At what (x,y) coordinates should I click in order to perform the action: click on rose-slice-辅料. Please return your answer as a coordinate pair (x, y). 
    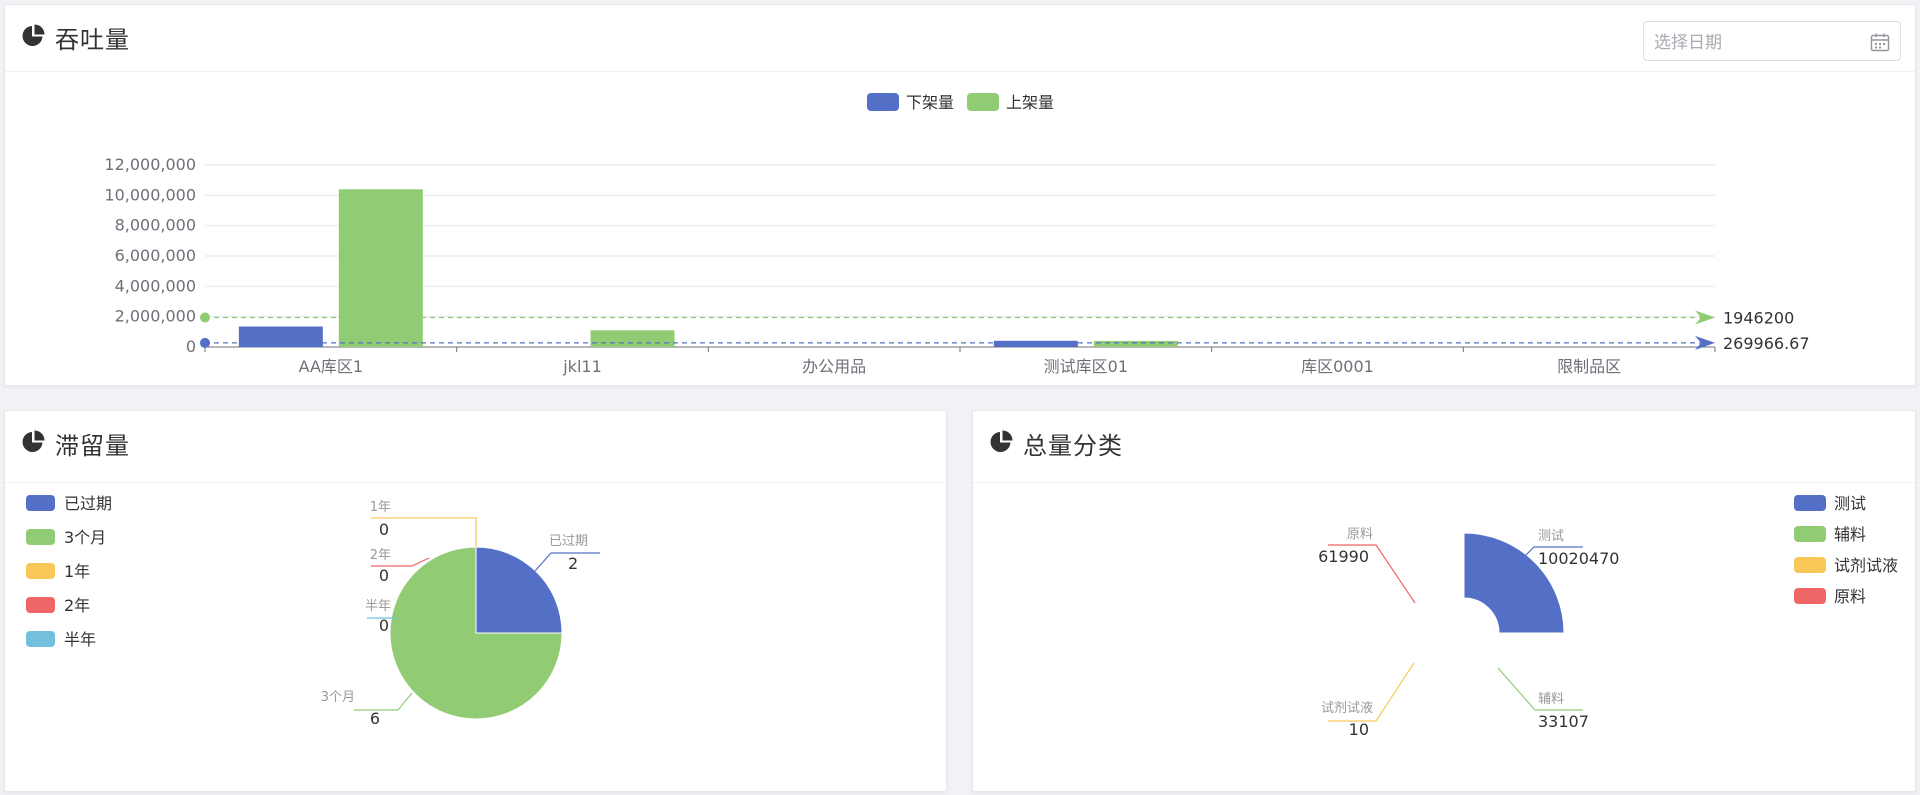
    Looking at the image, I should click on (1481, 650).